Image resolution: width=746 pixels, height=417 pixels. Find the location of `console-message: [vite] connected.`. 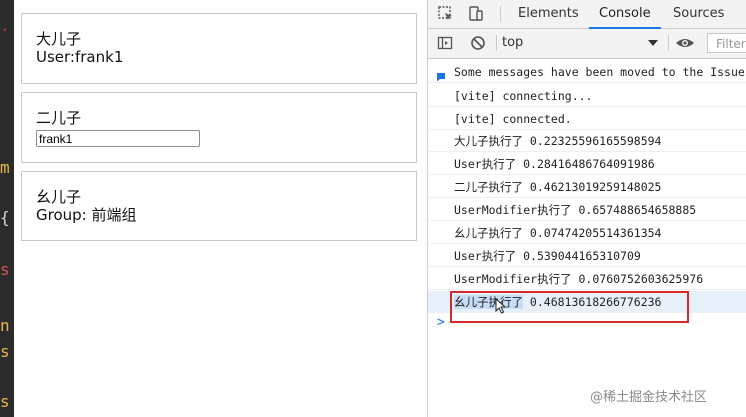

console-message: [vite] connected. is located at coordinates (587, 119).